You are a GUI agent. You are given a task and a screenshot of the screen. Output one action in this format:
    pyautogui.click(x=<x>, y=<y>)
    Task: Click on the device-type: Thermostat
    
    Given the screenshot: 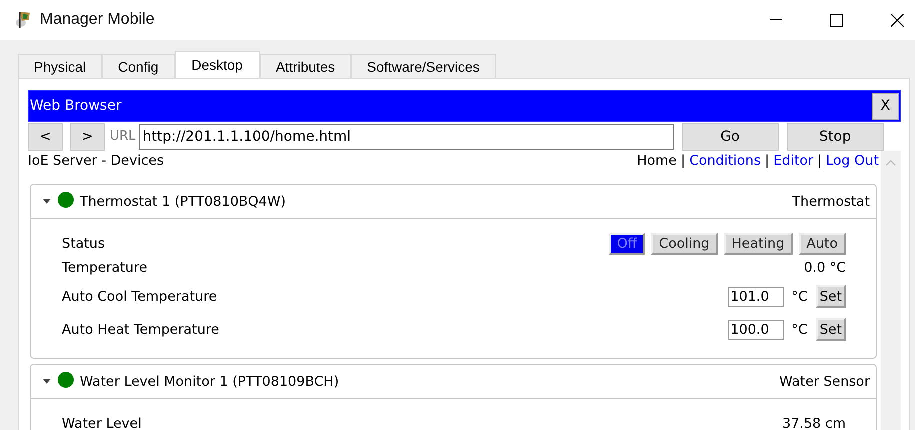 What is the action you would take?
    pyautogui.click(x=831, y=202)
    